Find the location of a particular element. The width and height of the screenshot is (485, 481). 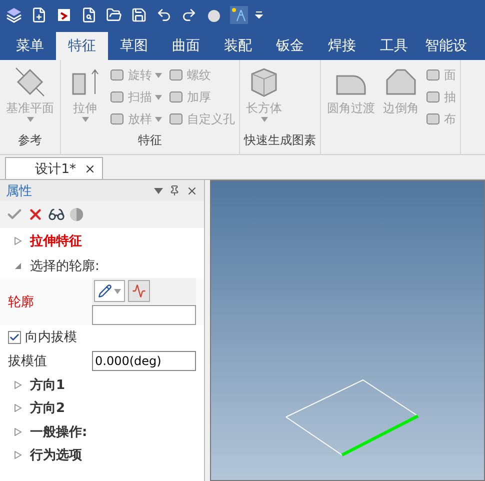

ribbon-button: 圆角过渡 is located at coordinates (351, 98).